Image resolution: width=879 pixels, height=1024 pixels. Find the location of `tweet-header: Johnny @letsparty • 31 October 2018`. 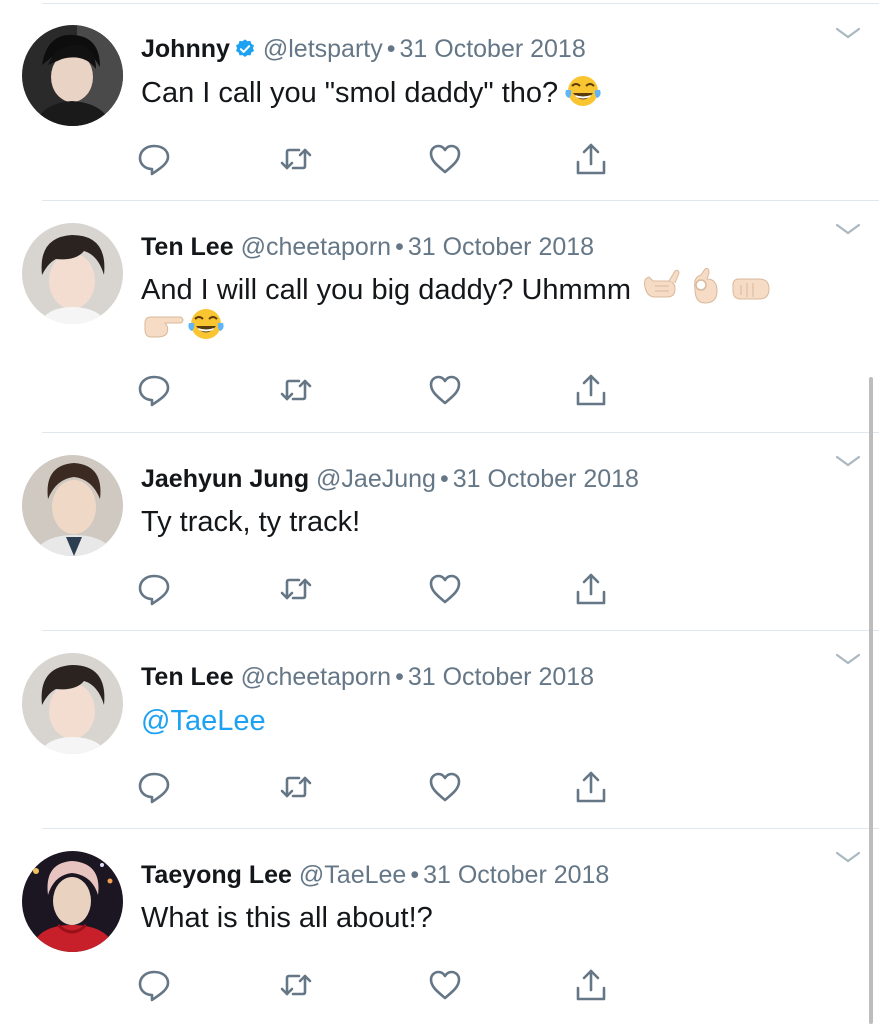

tweet-header: Johnny @letsparty • 31 October 2018 is located at coordinates (363, 50).